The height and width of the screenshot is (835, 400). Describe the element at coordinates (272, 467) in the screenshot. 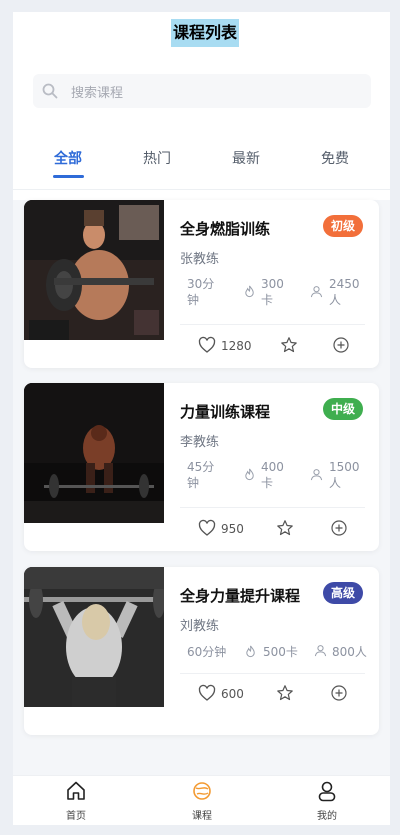

I see `calories-value: 400` at that location.